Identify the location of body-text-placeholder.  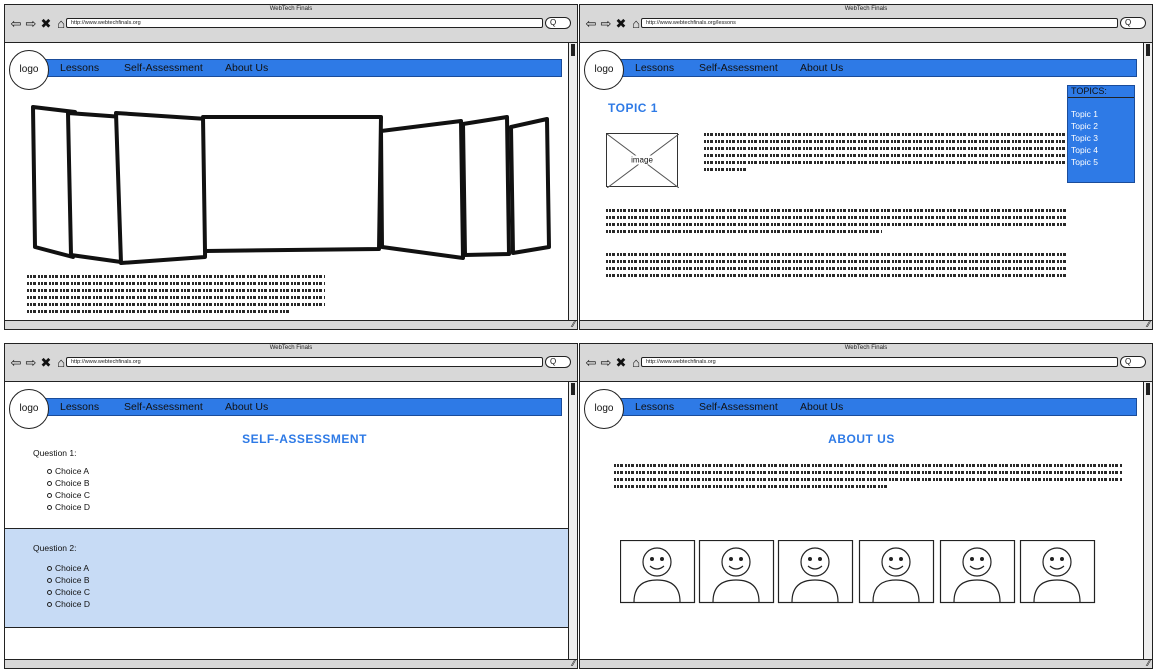
(176, 296).